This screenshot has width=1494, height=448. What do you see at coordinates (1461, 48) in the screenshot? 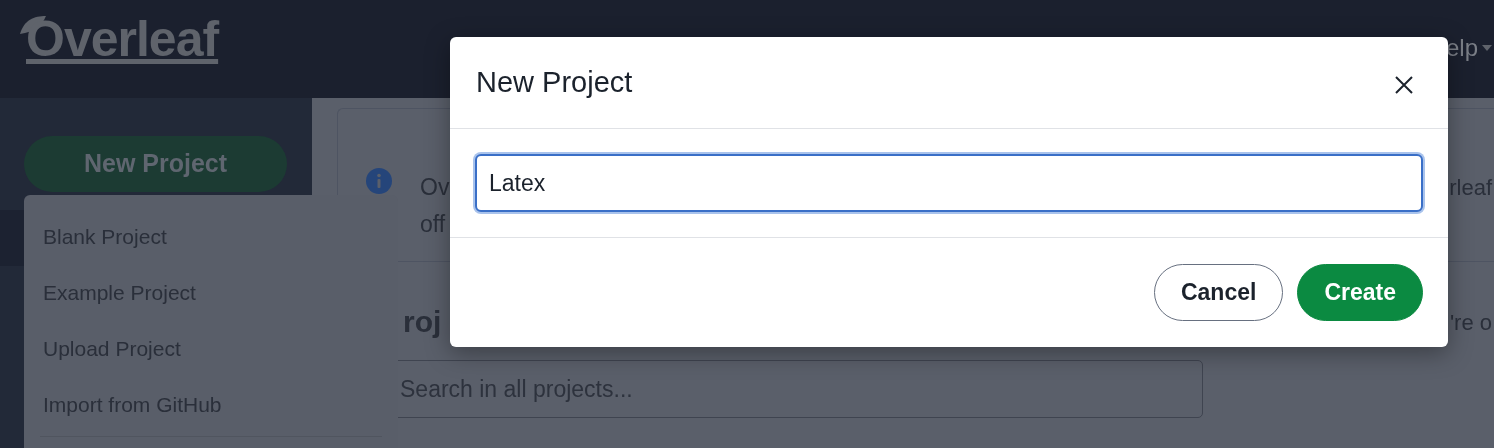
I see `nav-menu-item: elp` at bounding box center [1461, 48].